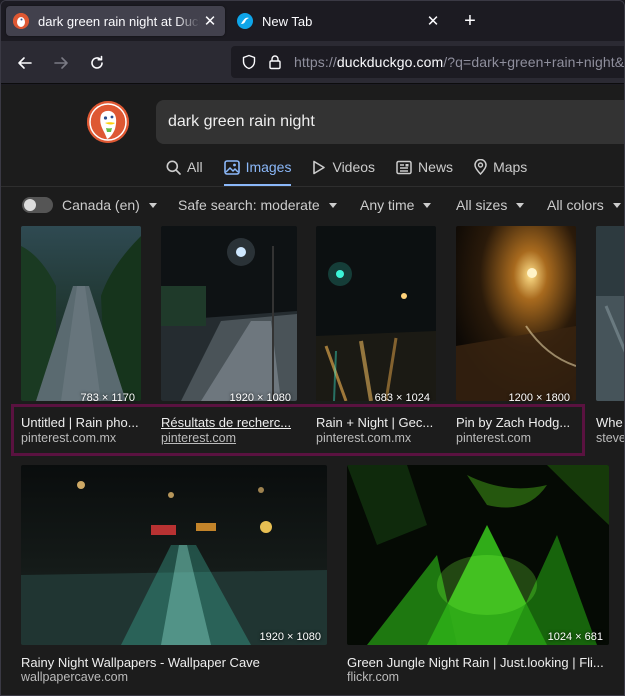 The width and height of the screenshot is (625, 696). I want to click on search-query: dark green rain night, so click(241, 122).